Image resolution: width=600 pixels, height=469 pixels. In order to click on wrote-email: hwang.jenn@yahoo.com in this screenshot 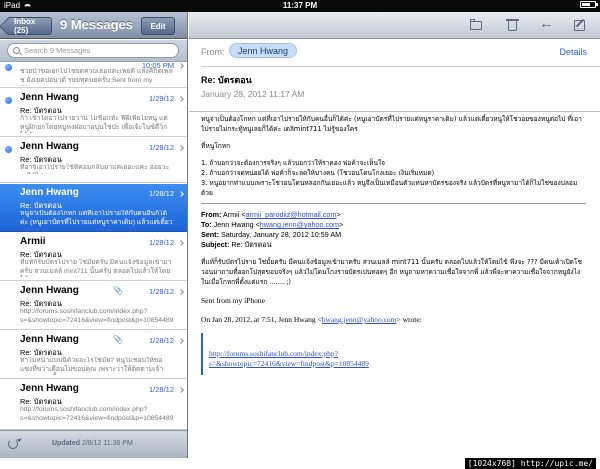, I will do `click(359, 319)`.